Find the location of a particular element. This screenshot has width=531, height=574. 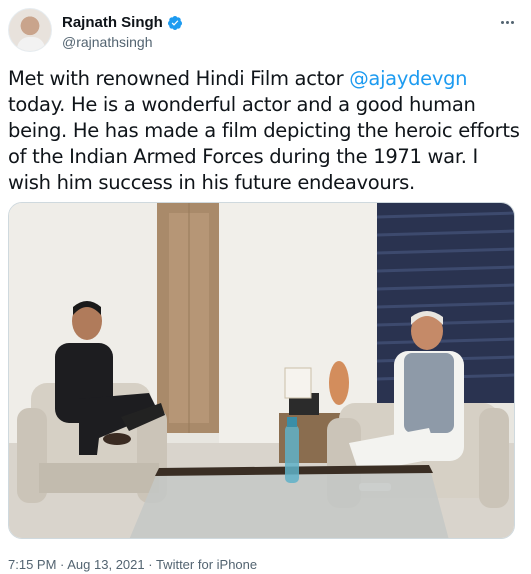

verified-badge-icon is located at coordinates (174, 22).